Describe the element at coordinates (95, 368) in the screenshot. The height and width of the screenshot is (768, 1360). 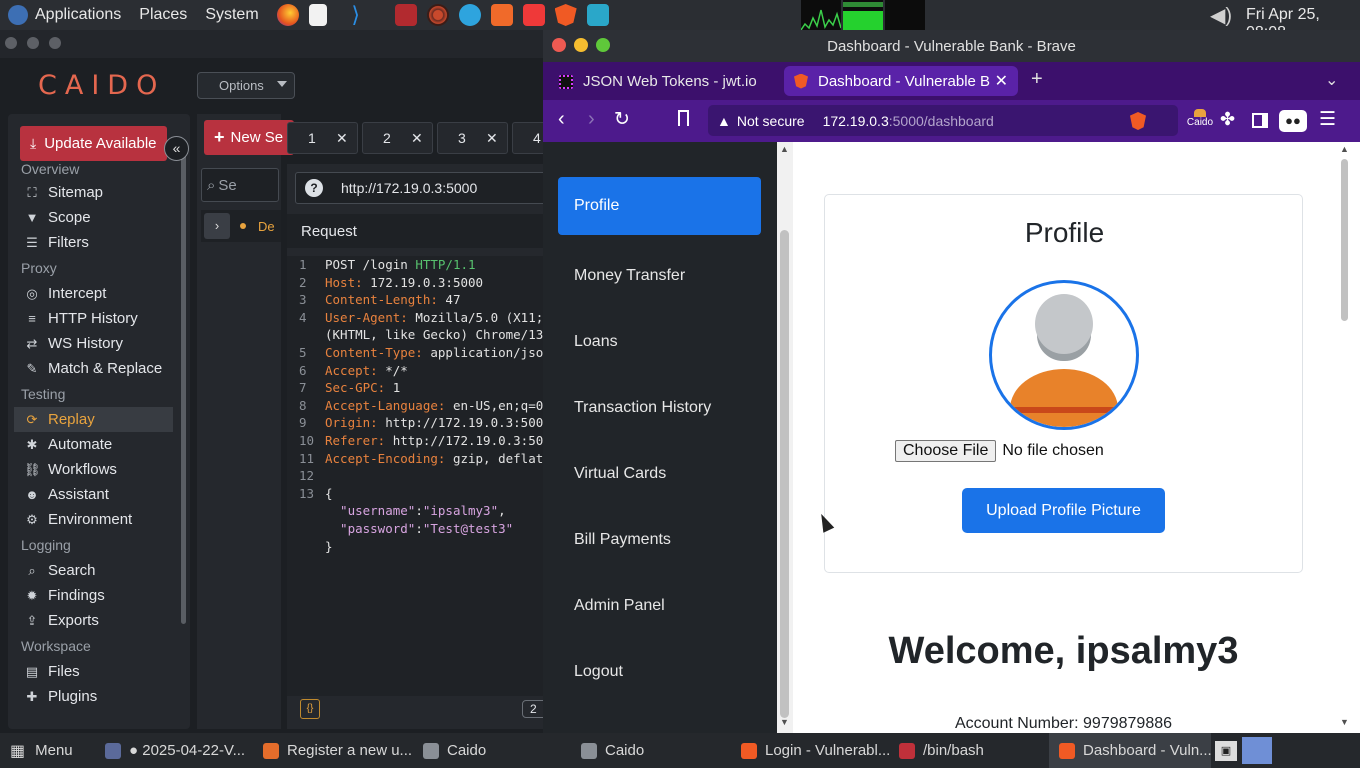
I see `sidebar-item-match-replace: ✎ Match & Replace` at that location.